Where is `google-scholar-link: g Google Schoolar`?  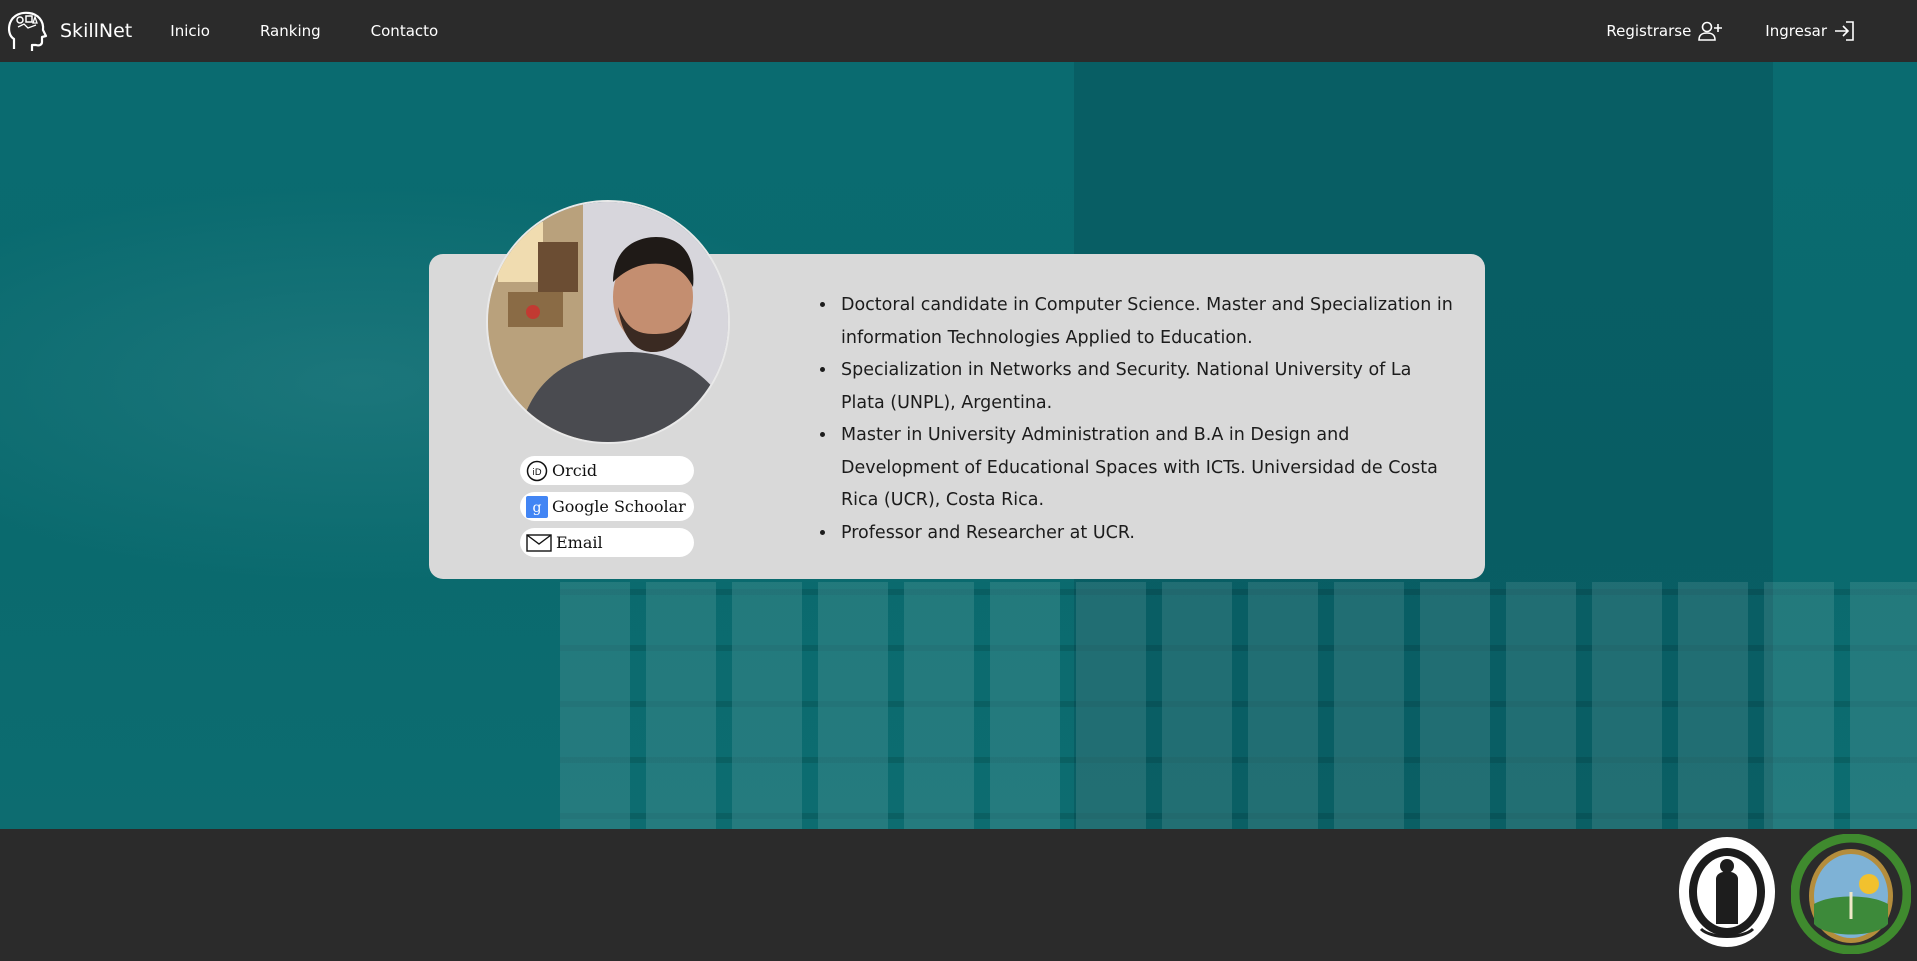
google-scholar-link: g Google Schoolar is located at coordinates (607, 506).